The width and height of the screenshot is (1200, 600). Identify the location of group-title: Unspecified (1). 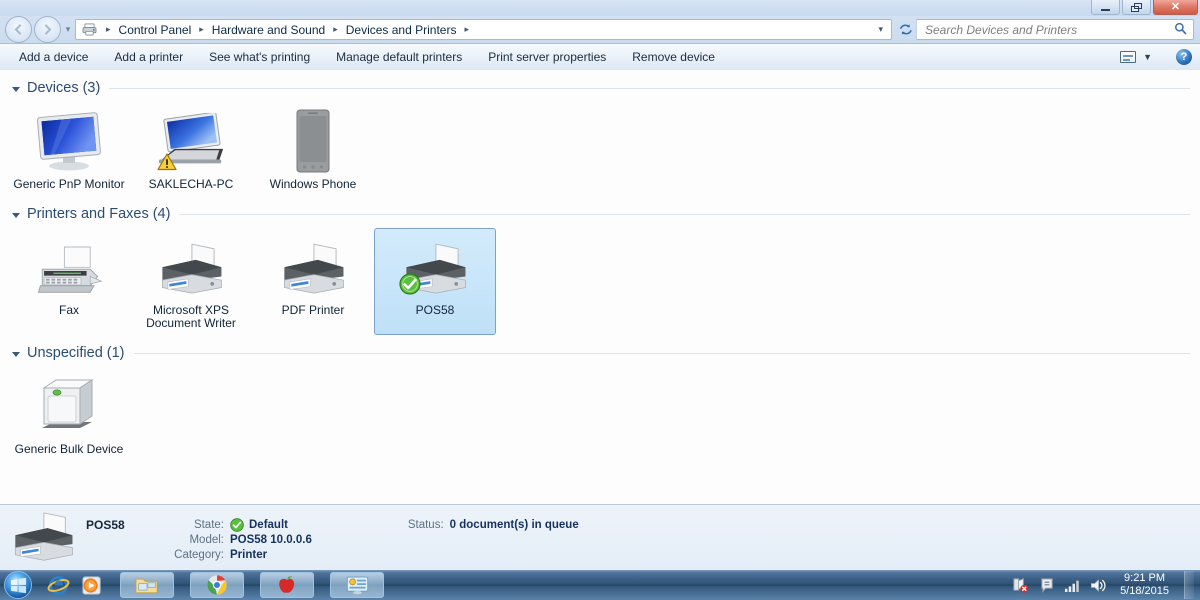
(76, 353).